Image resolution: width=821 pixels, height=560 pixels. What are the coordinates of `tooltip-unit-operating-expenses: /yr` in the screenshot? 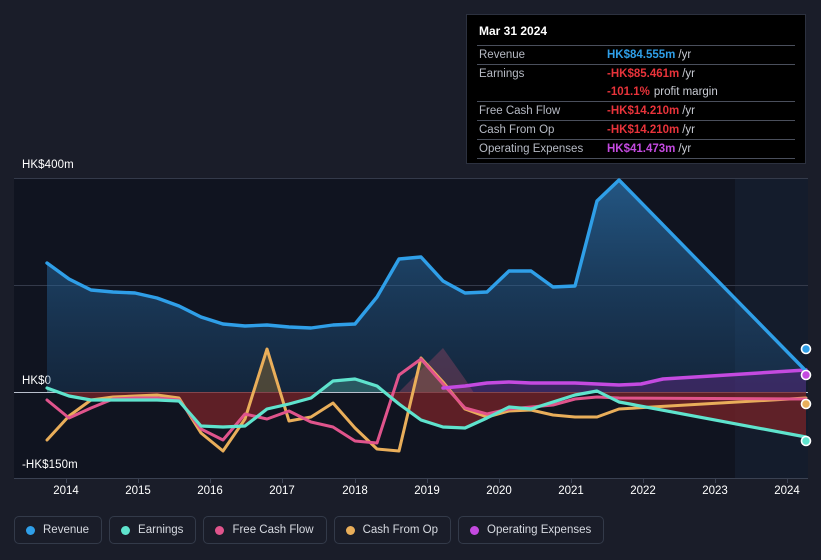 It's located at (685, 149).